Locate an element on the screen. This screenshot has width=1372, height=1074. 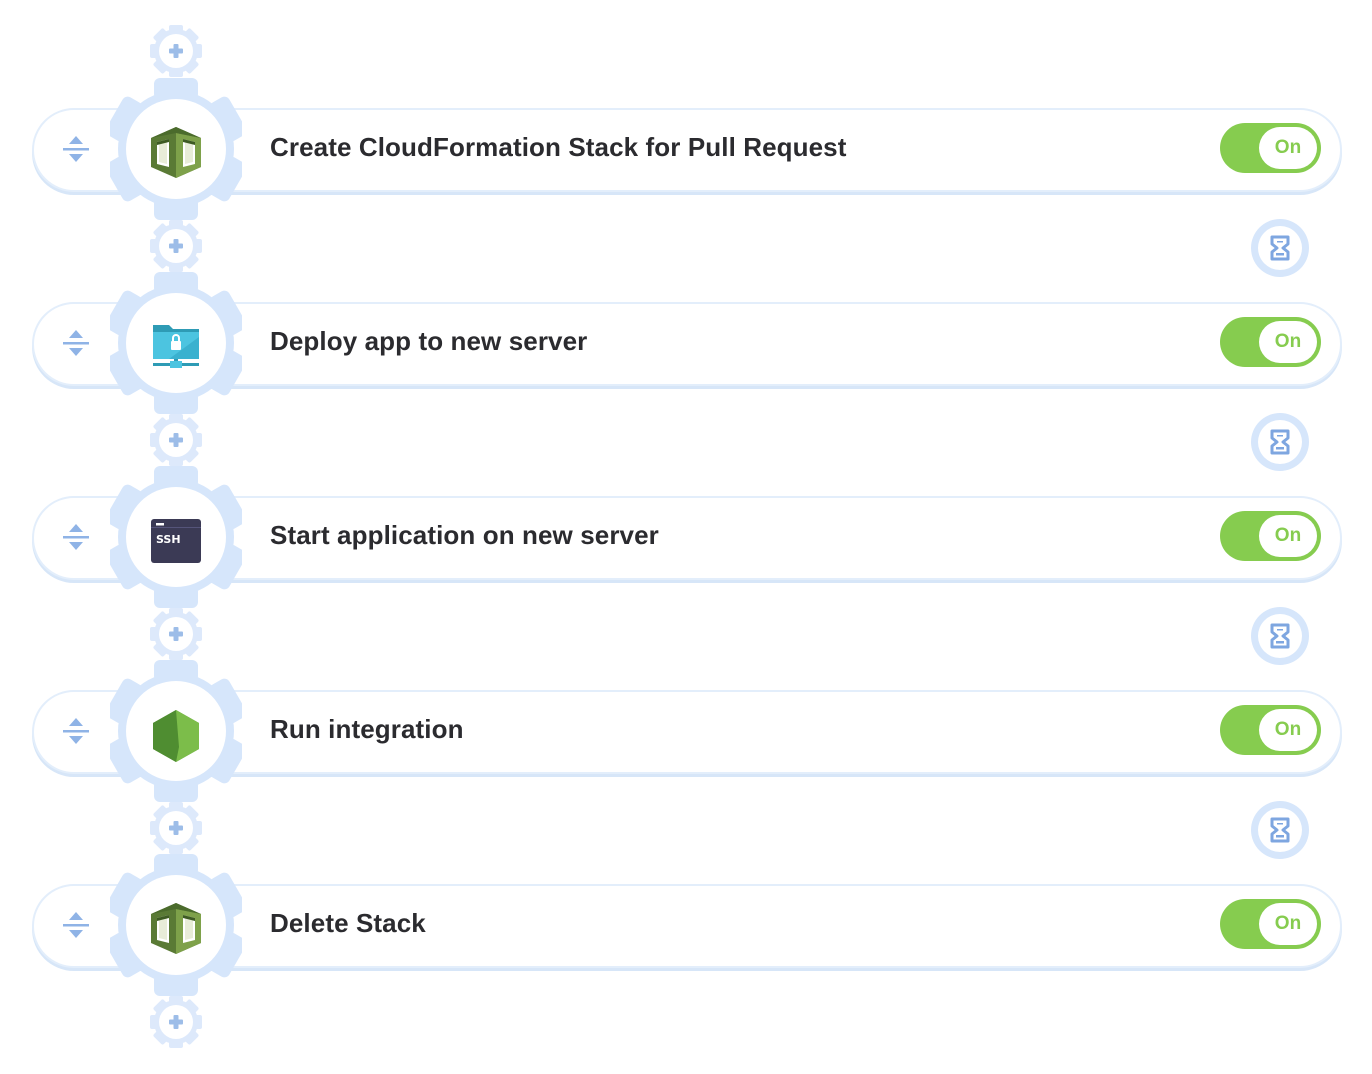
svg-text: SSH is located at coordinates (168, 539).